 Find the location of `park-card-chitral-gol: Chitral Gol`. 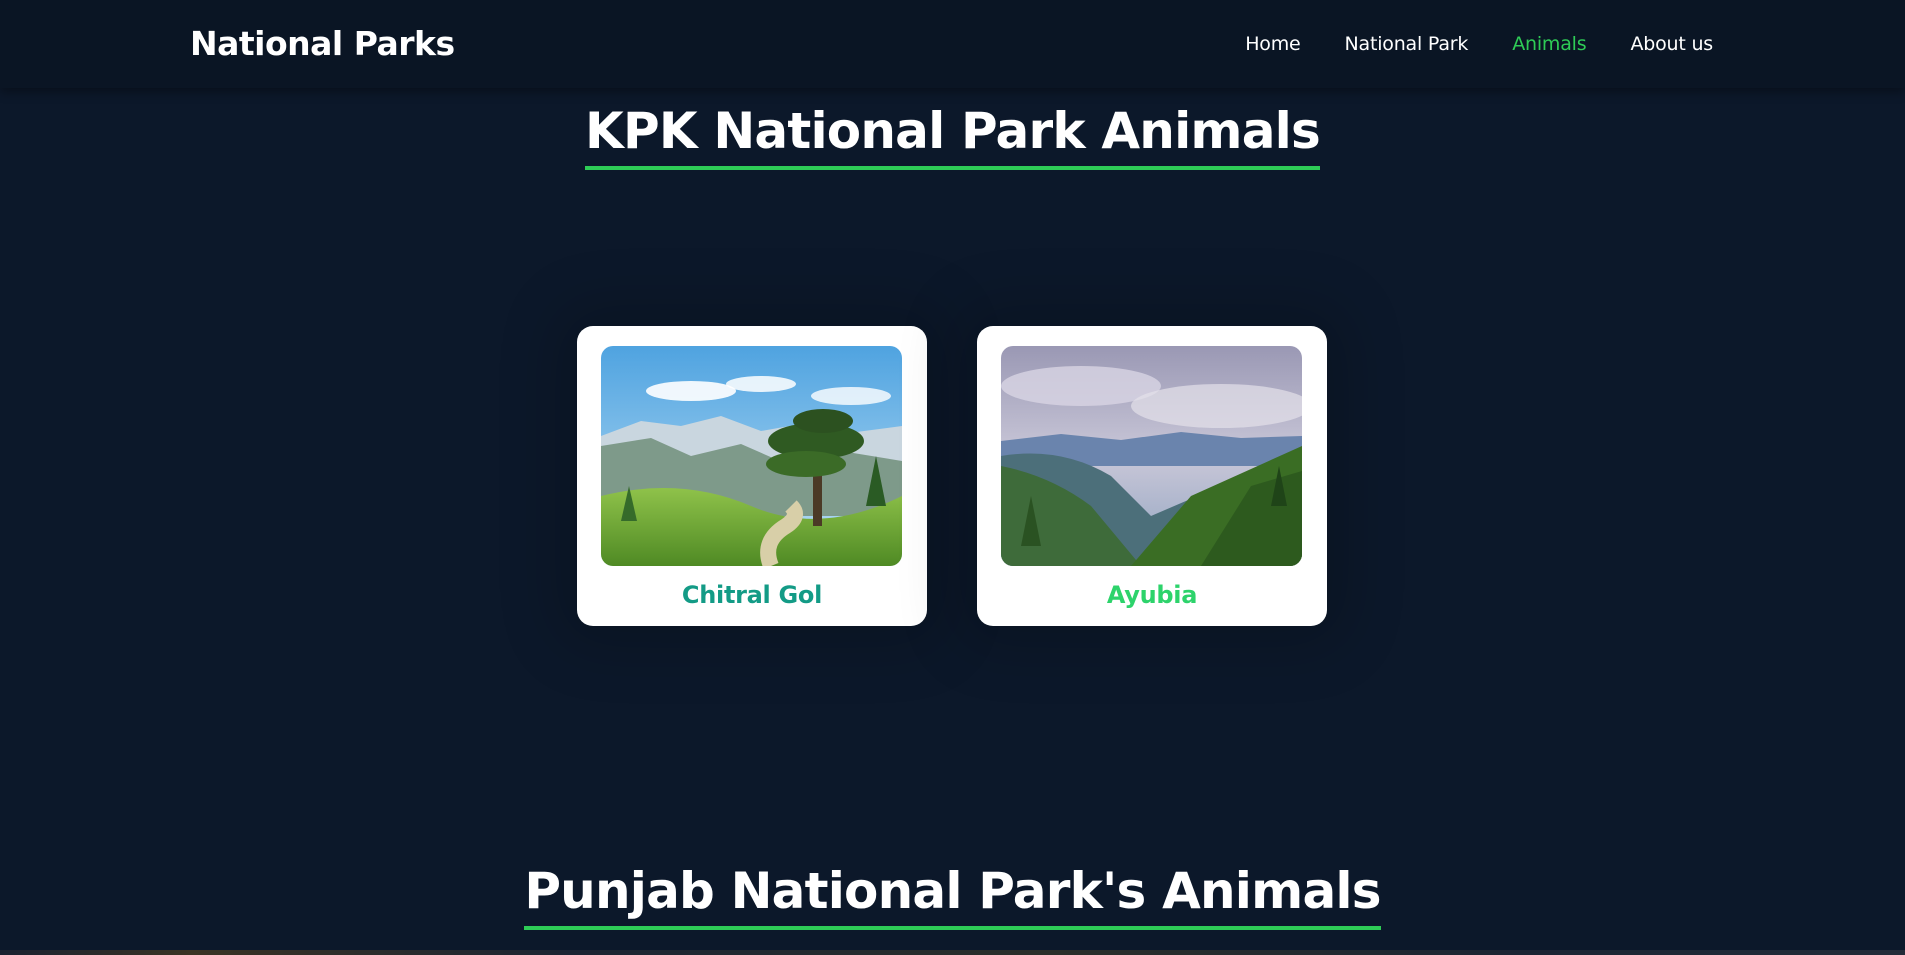

park-card-chitral-gol: Chitral Gol is located at coordinates (752, 476).